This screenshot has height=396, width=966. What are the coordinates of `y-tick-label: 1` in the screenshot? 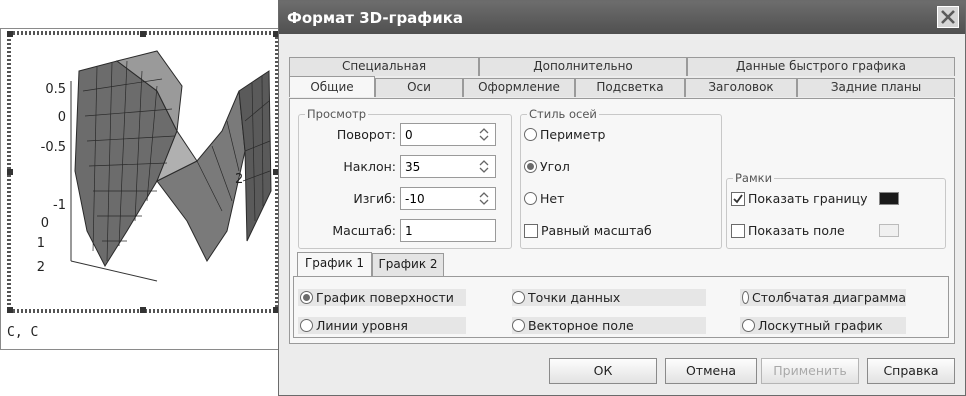 It's located at (41, 243).